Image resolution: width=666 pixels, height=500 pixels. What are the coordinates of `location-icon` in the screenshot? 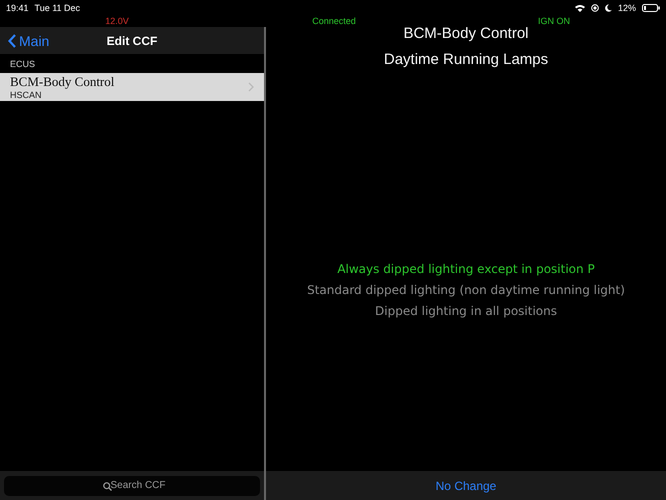 It's located at (594, 8).